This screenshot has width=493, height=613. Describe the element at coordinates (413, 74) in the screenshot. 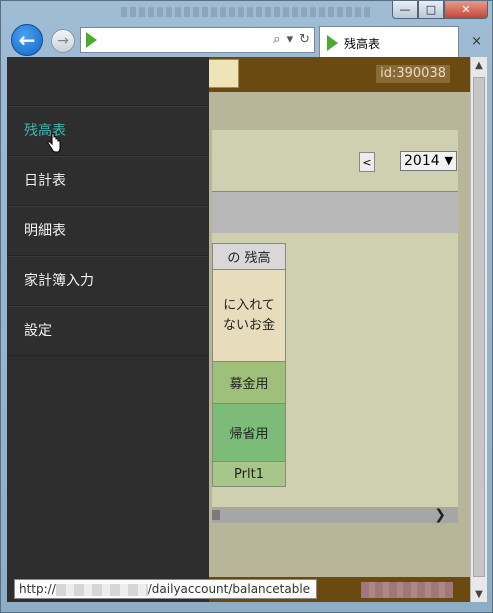

I see `user-id-badge: id:390038` at that location.